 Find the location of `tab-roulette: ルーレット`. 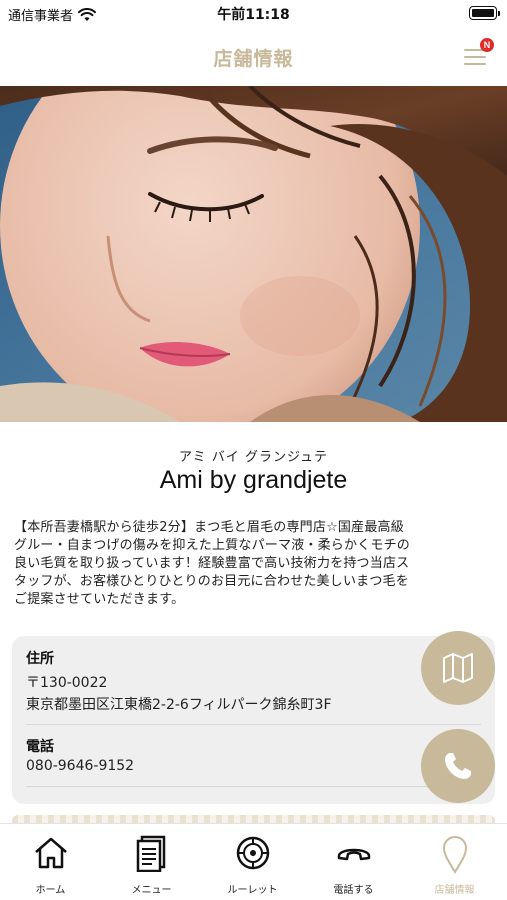

tab-roulette: ルーレット is located at coordinates (252, 862).